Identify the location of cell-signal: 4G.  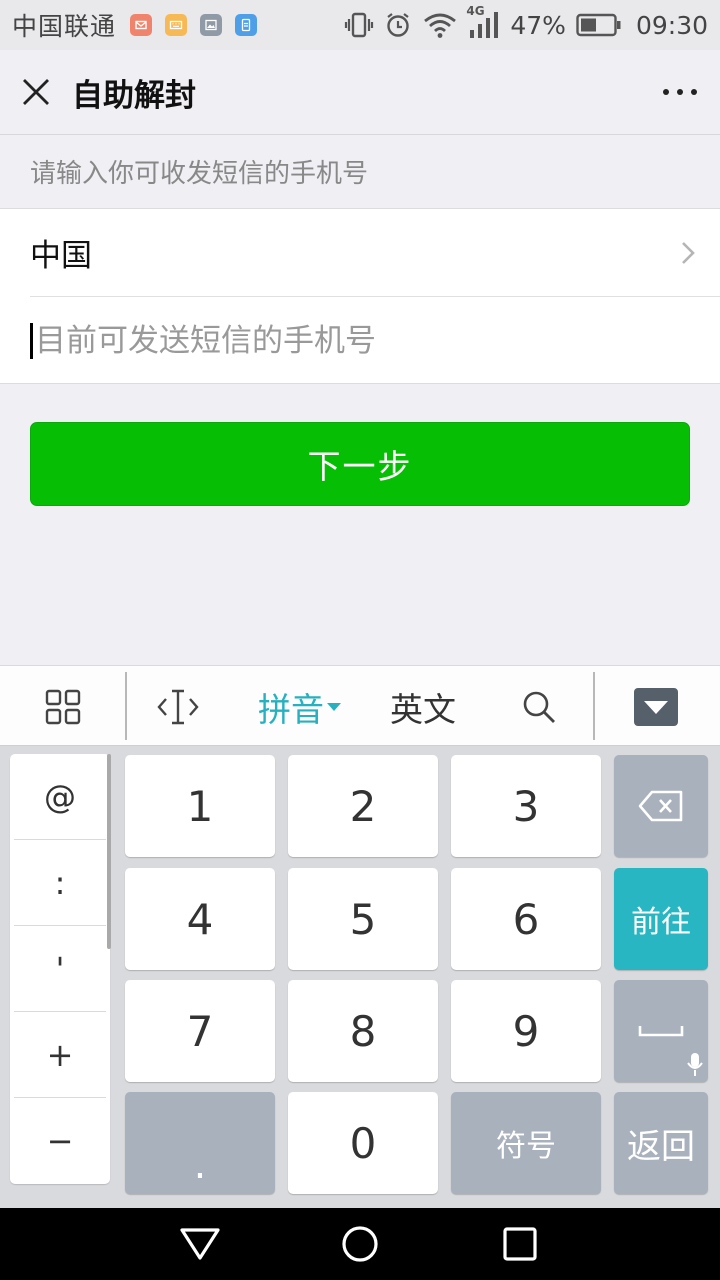
(483, 22).